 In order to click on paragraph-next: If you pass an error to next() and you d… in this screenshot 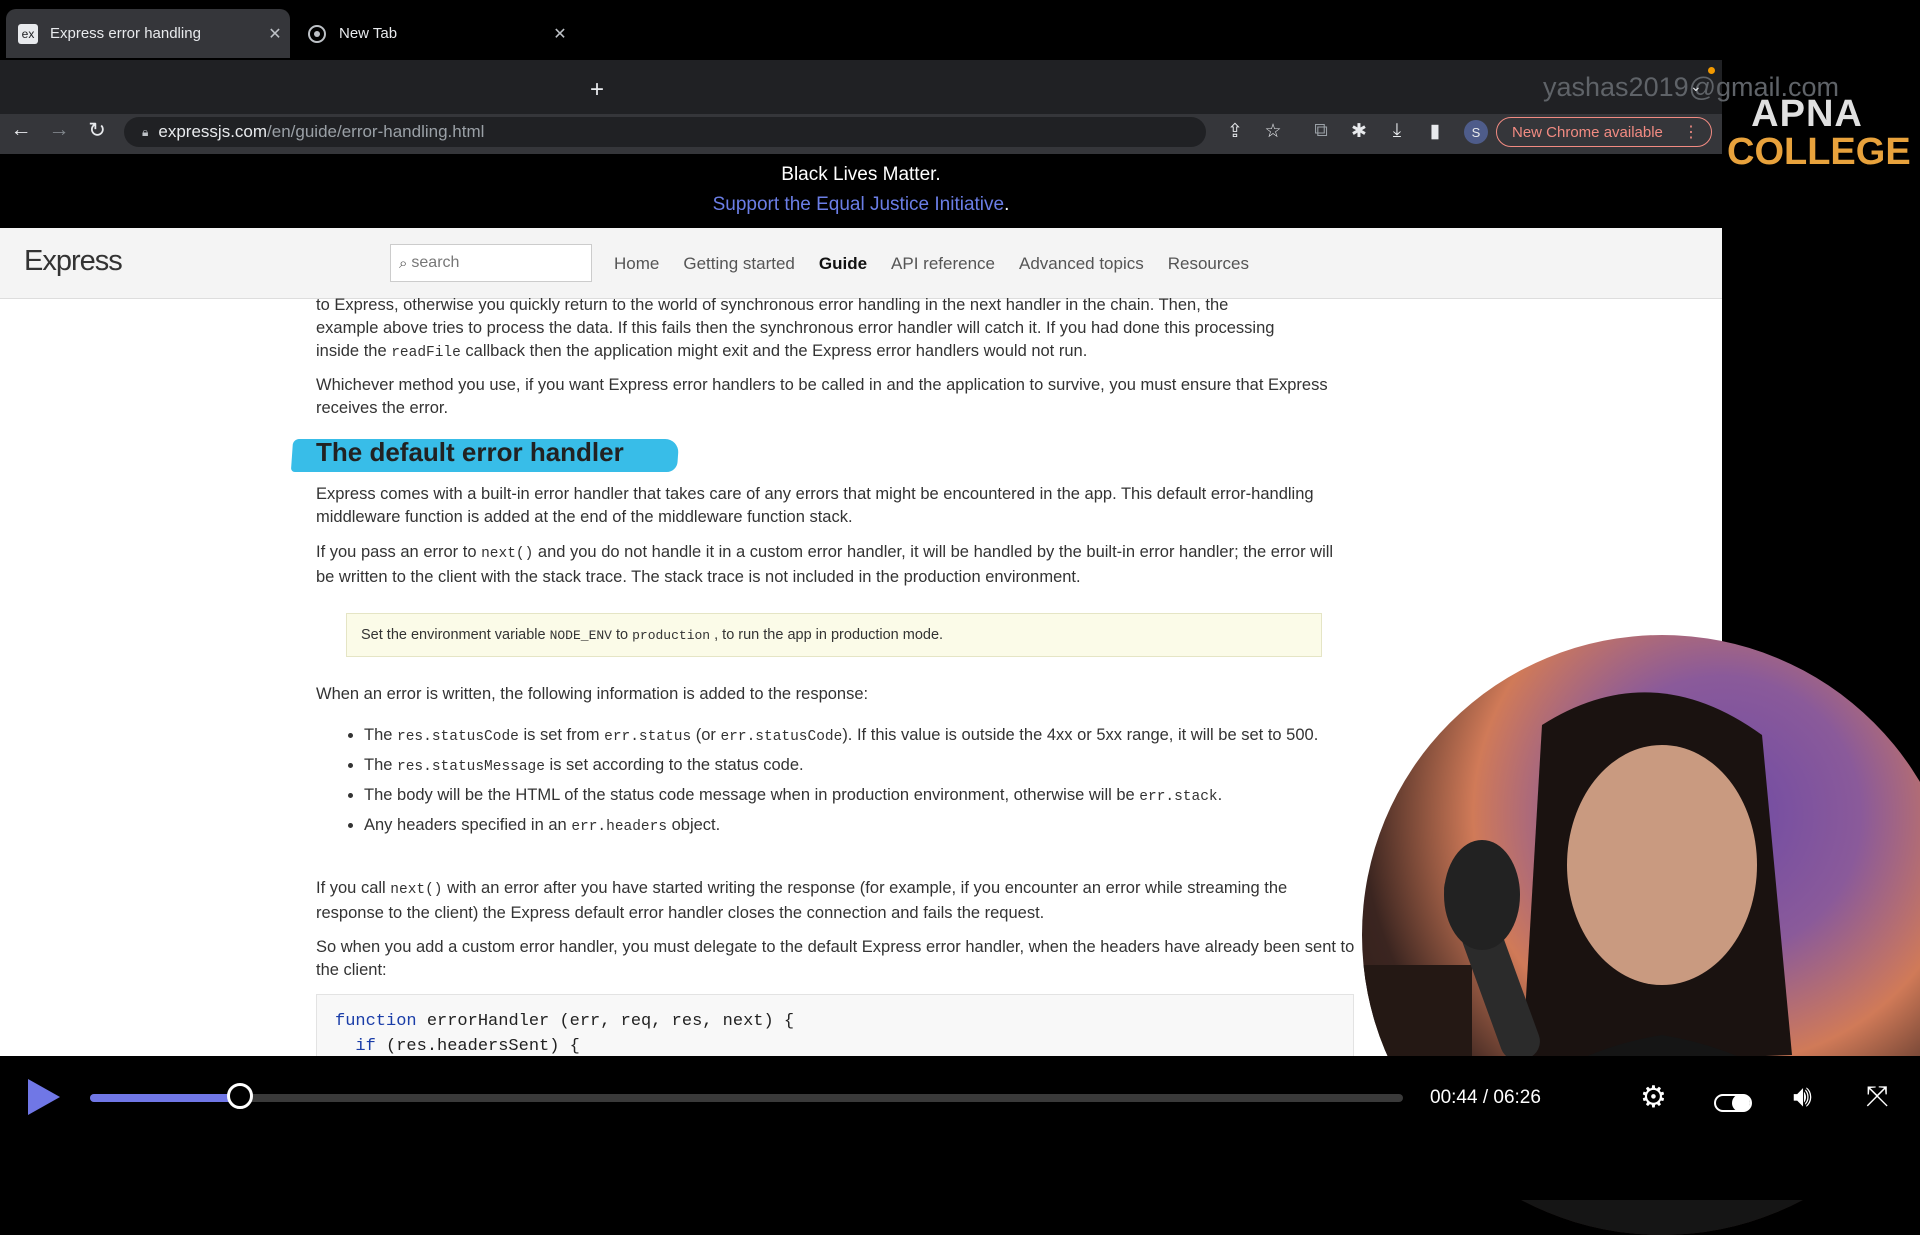, I will do `click(825, 564)`.